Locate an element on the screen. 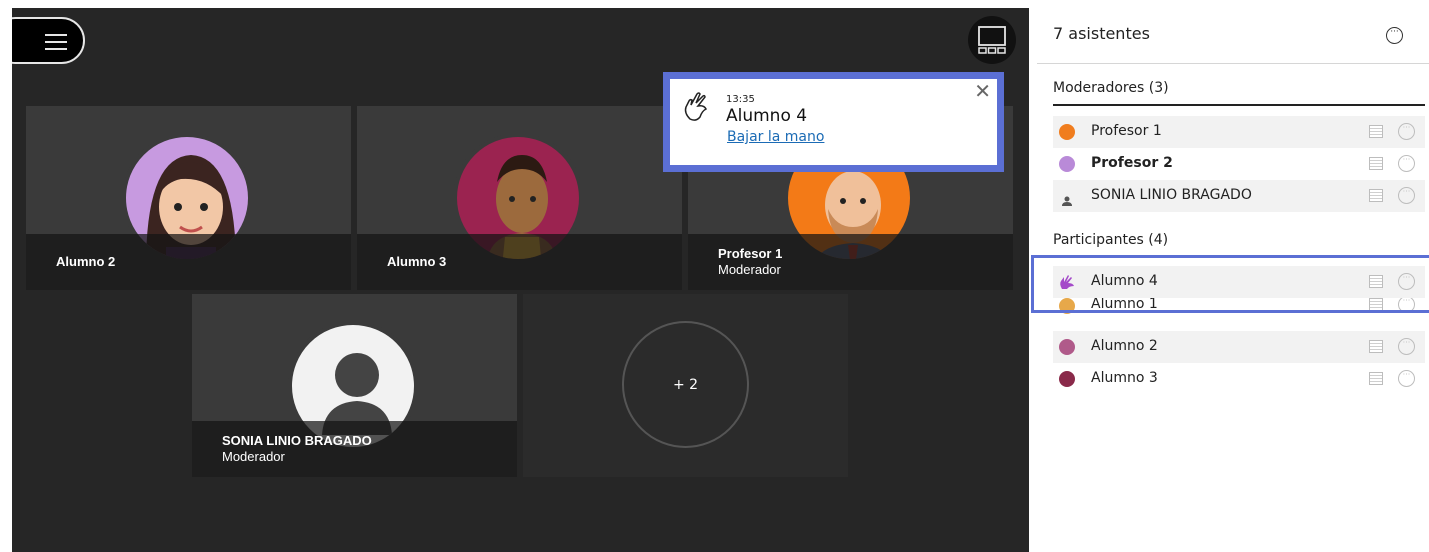  grid-layout-icon is located at coordinates (992, 40).